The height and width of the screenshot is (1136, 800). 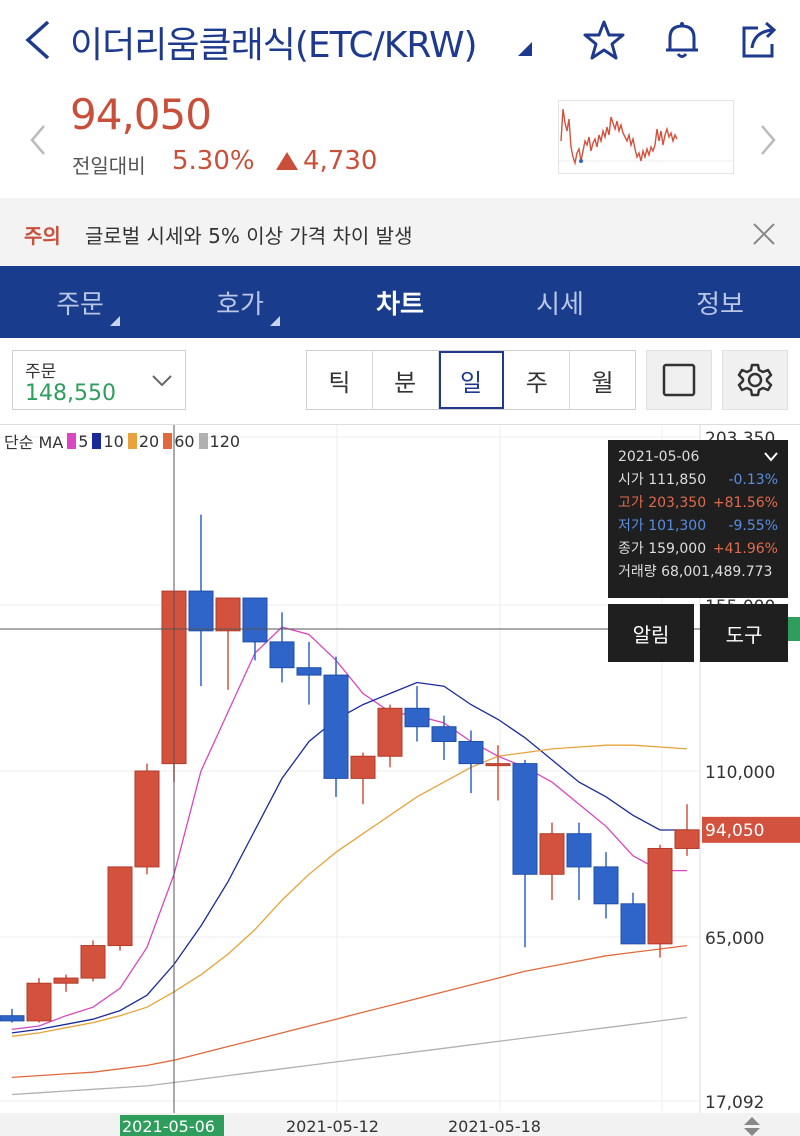 I want to click on chart-toolbar: 주문 148,550 틱 분 일 주 월, so click(x=400, y=381).